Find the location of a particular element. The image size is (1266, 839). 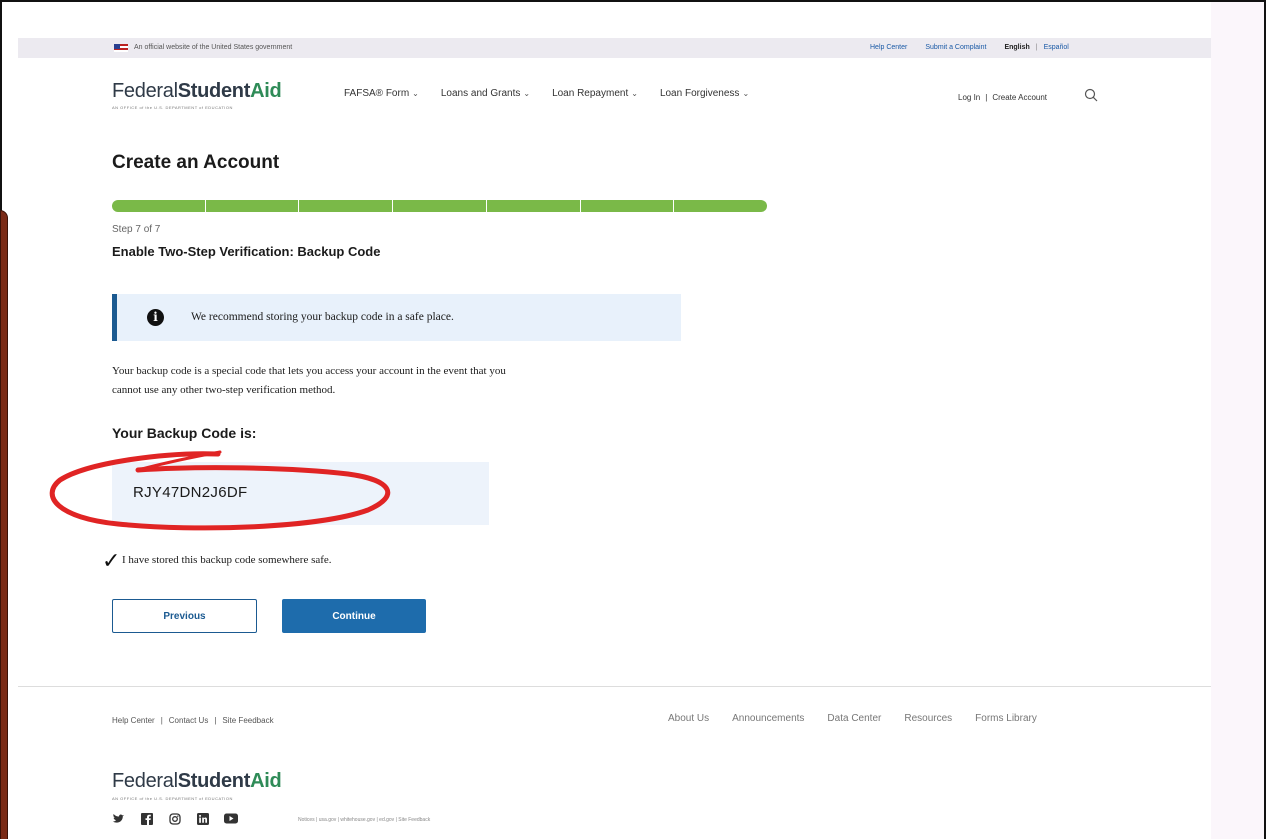

social-links is located at coordinates (175, 819).